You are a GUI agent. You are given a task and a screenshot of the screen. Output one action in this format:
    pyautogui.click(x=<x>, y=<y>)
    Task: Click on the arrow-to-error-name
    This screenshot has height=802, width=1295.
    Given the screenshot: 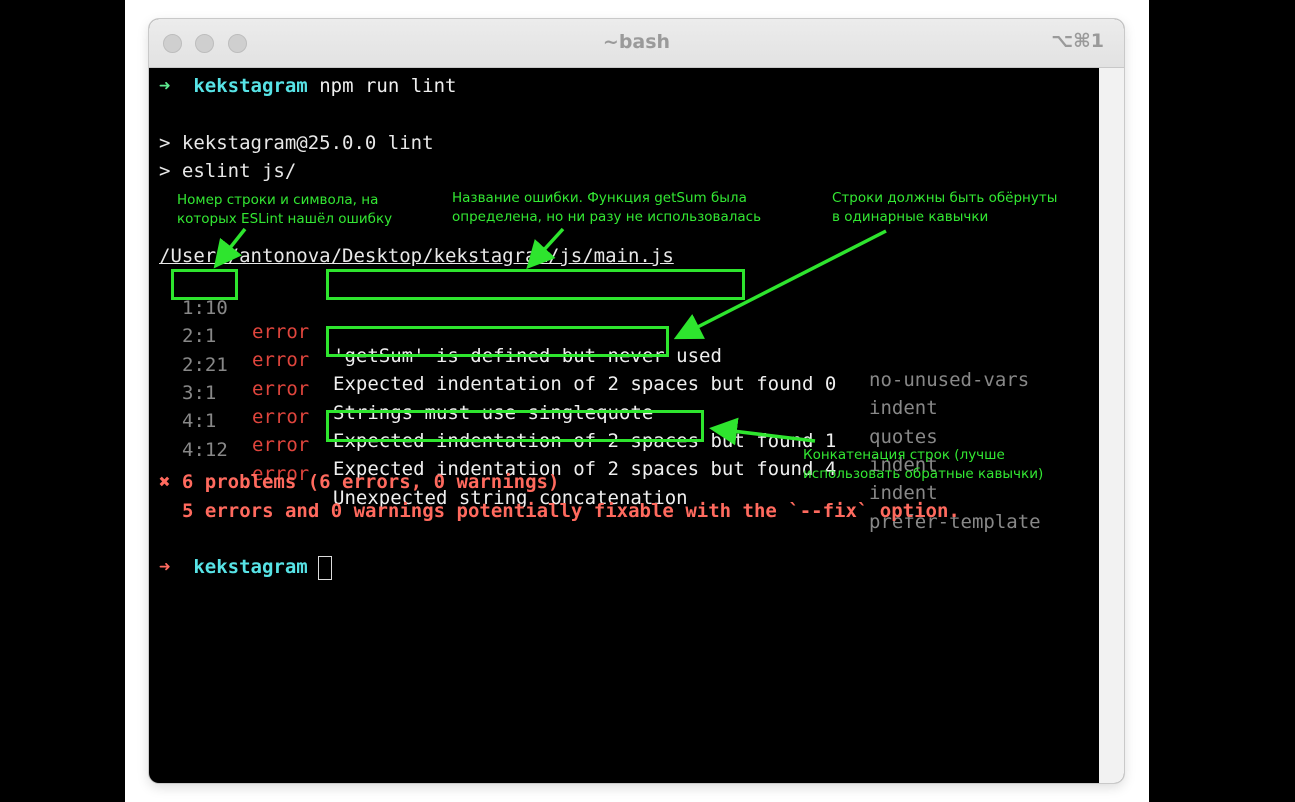 What is the action you would take?
    pyautogui.click(x=545, y=248)
    